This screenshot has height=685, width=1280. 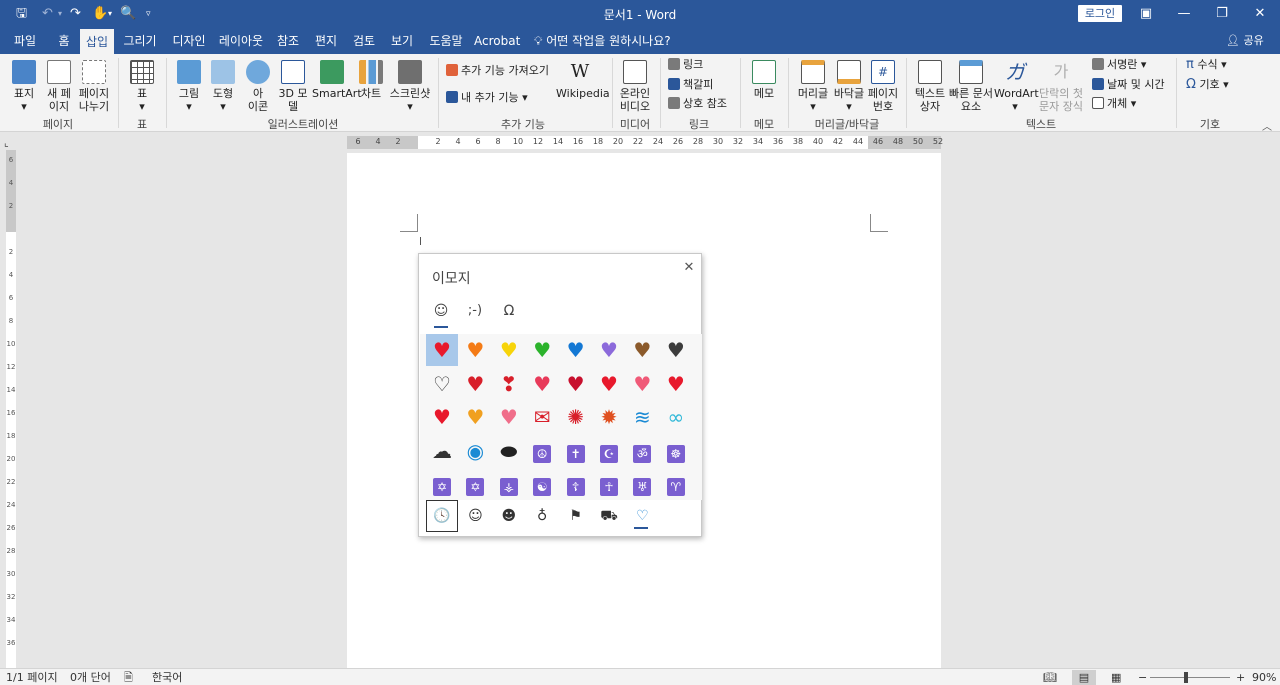 I want to click on page-break-button: 페이지 나누기, so click(x=94, y=86).